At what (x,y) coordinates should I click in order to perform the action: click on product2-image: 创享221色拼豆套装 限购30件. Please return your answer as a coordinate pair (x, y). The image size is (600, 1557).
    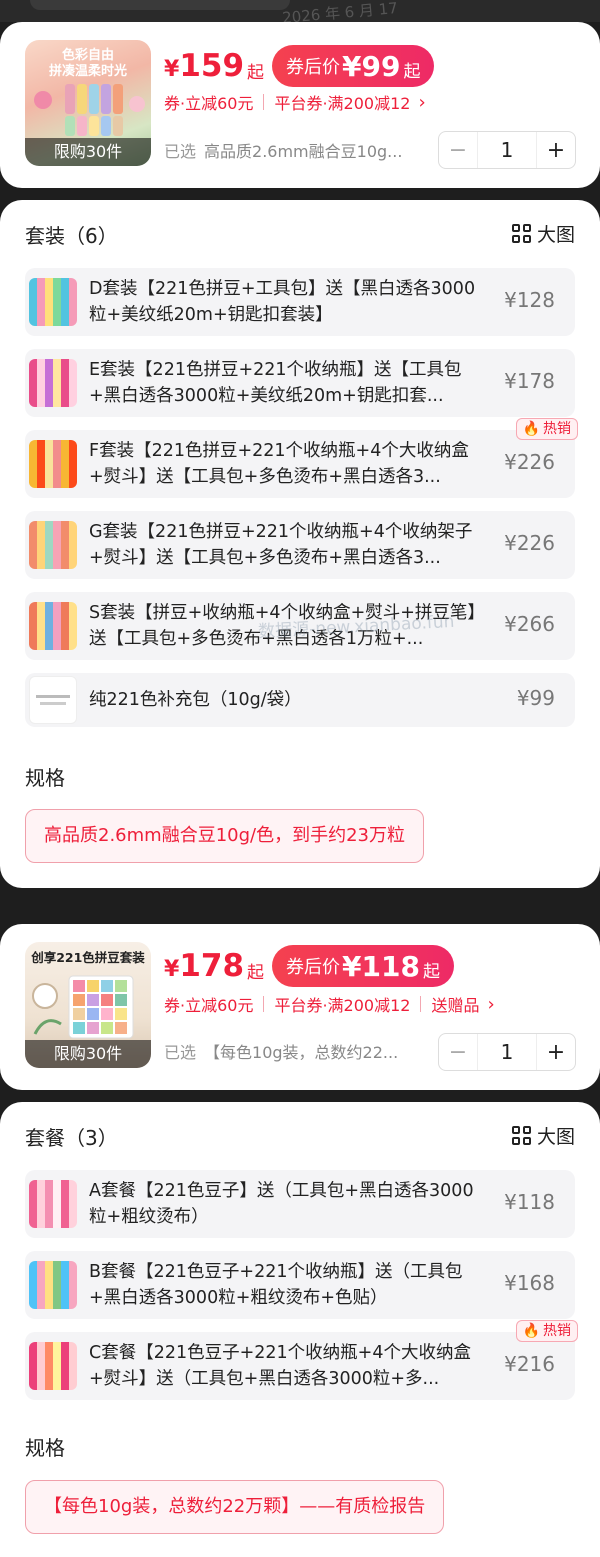
    Looking at the image, I should click on (88, 1005).